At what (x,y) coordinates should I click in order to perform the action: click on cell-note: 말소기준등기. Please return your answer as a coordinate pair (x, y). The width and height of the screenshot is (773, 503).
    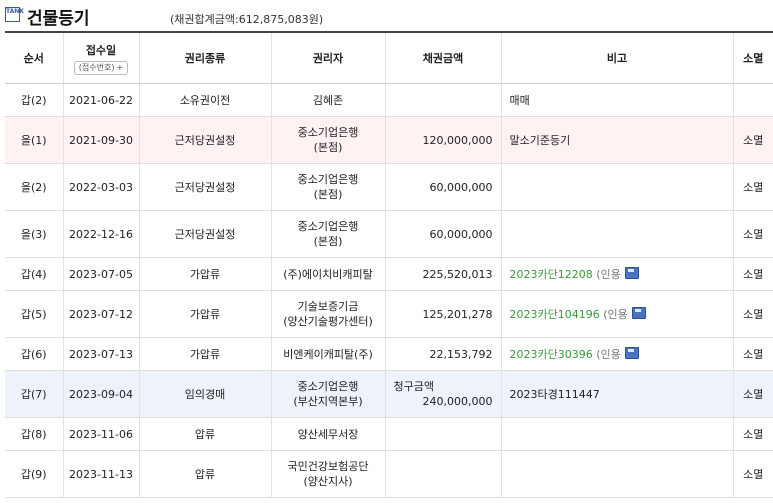
    Looking at the image, I should click on (616, 140).